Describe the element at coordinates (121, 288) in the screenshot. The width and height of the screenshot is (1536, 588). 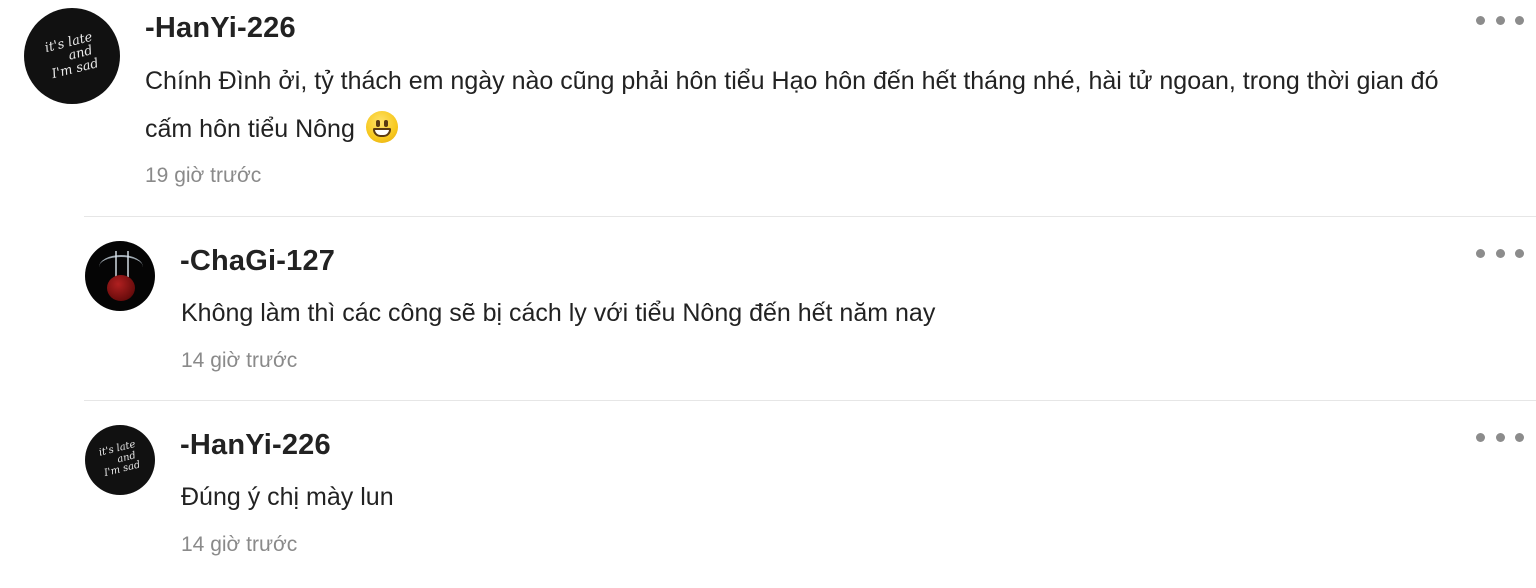
I see `apple-icon` at that location.